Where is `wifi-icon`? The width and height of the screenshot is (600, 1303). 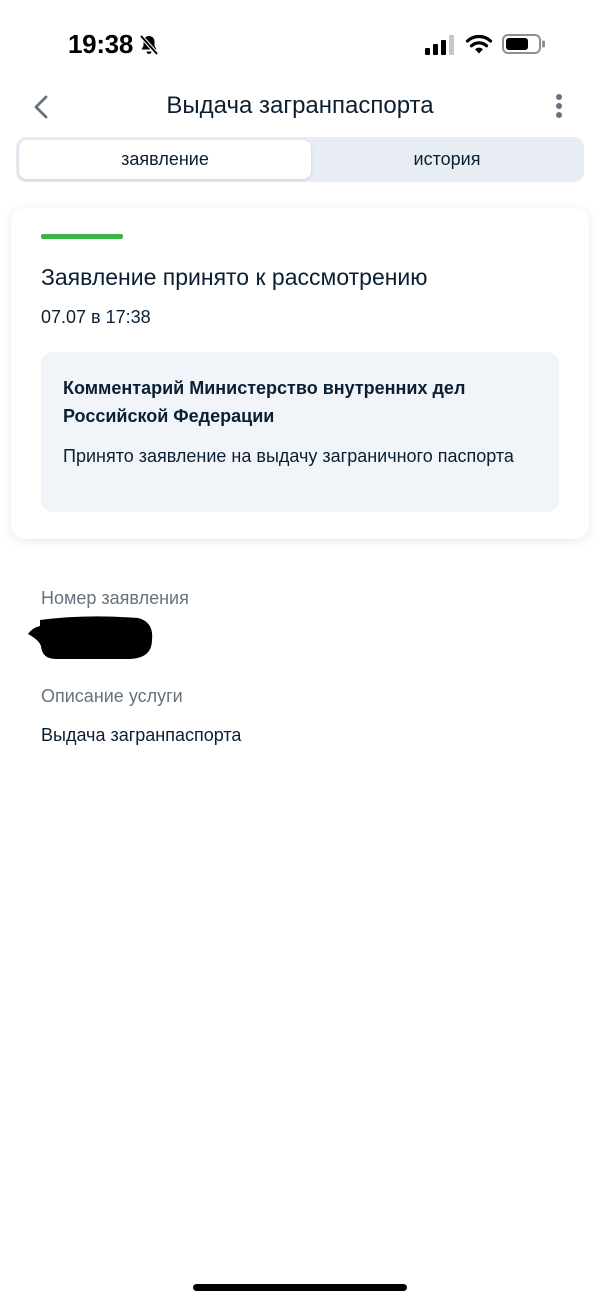 wifi-icon is located at coordinates (479, 44).